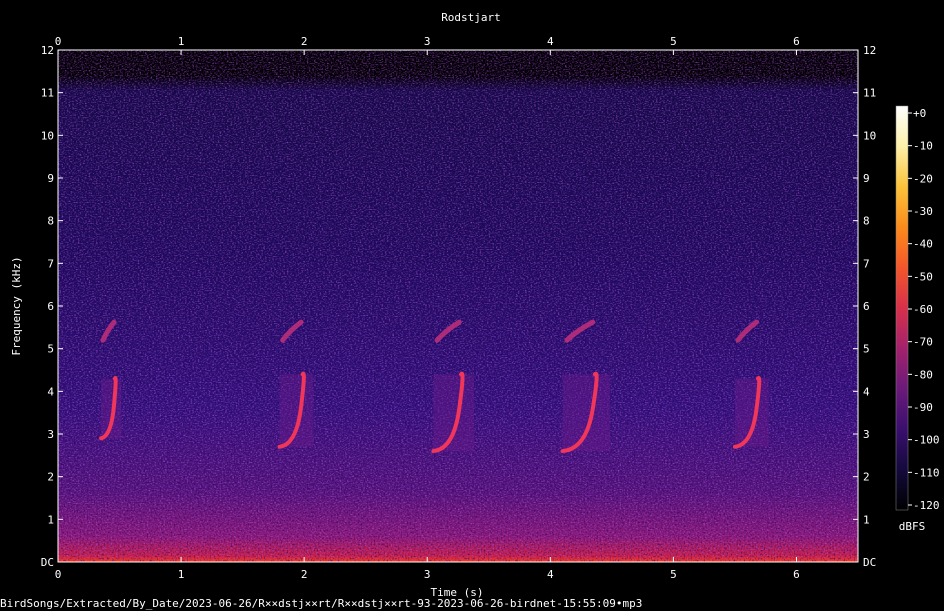  What do you see at coordinates (181, 574) in the screenshot?
I see `x-tick-label-bottom: 1` at bounding box center [181, 574].